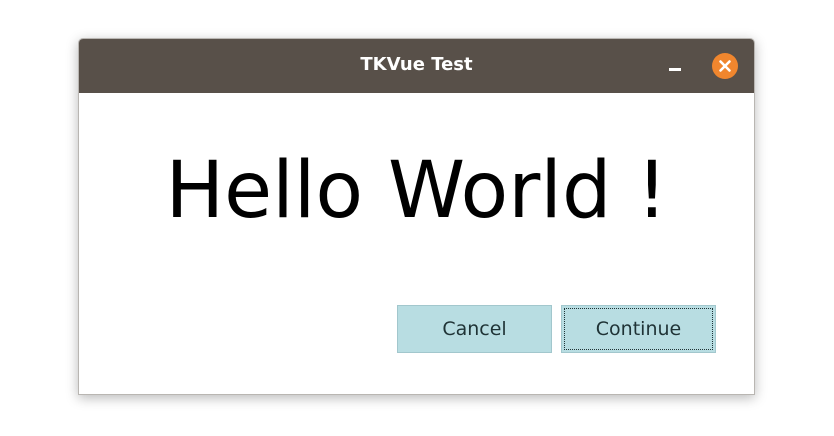 This screenshot has width=834, height=436. I want to click on minimize-button, so click(676, 66).